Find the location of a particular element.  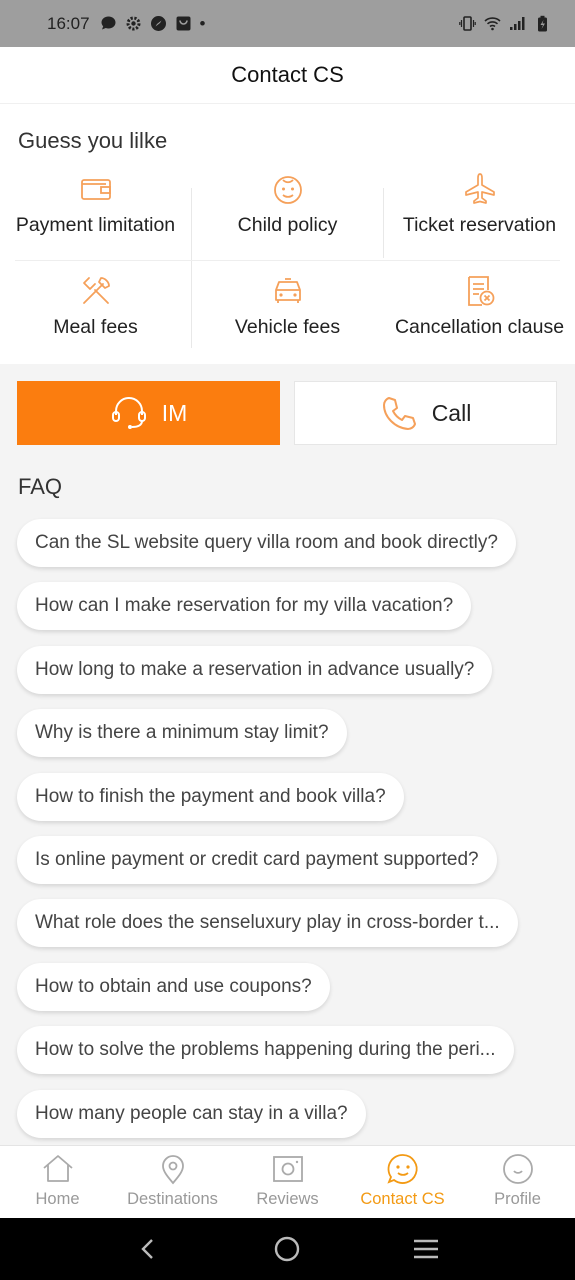

faq-item: Why is there a minimum stay limit? is located at coordinates (182, 733).